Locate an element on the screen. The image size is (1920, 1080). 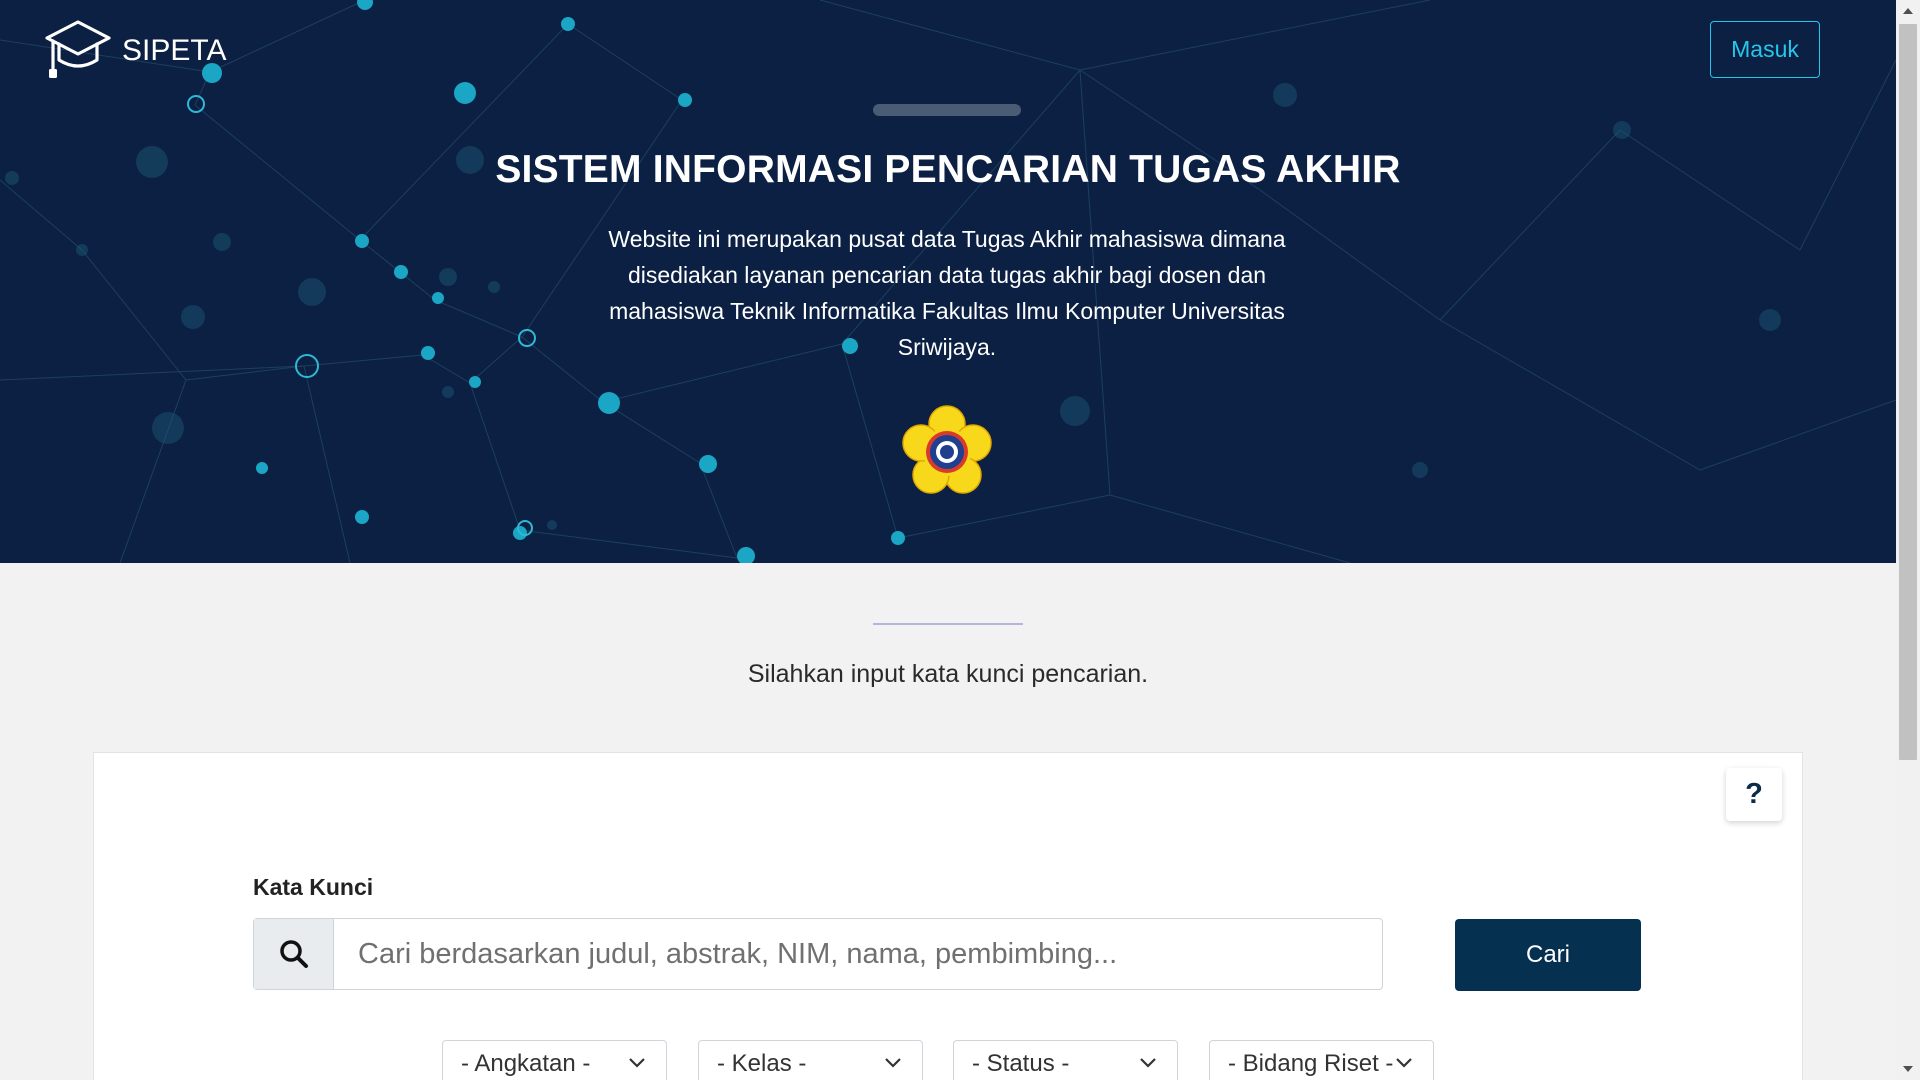
filter-bidang-riset-select: - Bidang Riset - is located at coordinates (1321, 1060).